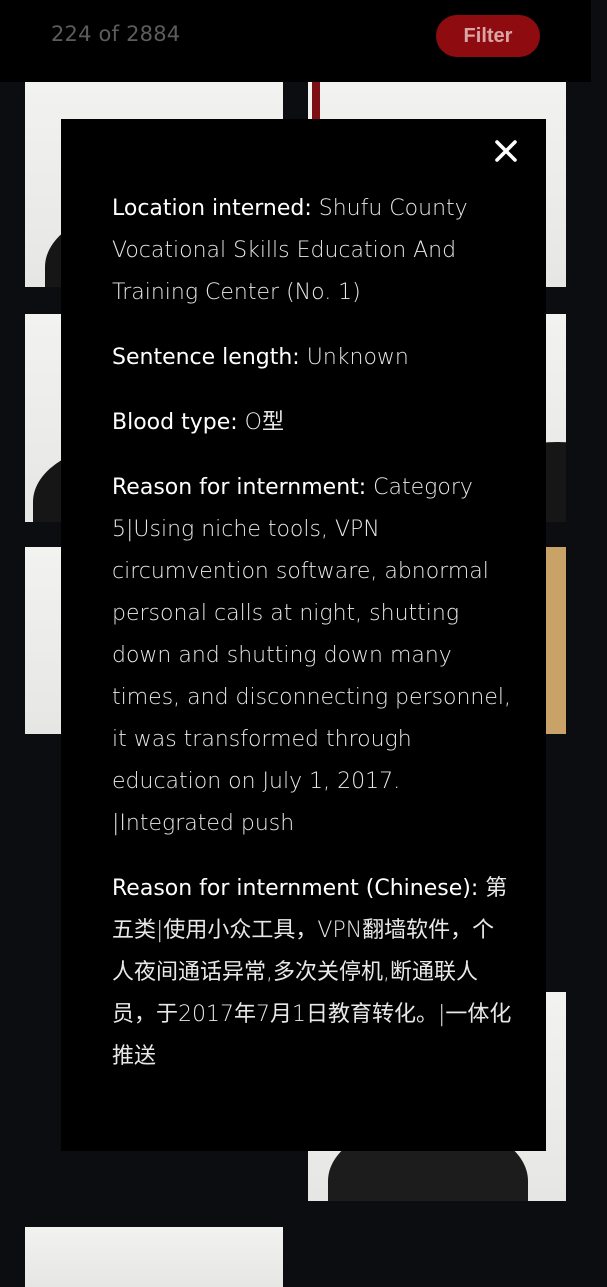 Image resolution: width=607 pixels, height=1287 pixels. I want to click on field-label: Blood type:, so click(175, 422).